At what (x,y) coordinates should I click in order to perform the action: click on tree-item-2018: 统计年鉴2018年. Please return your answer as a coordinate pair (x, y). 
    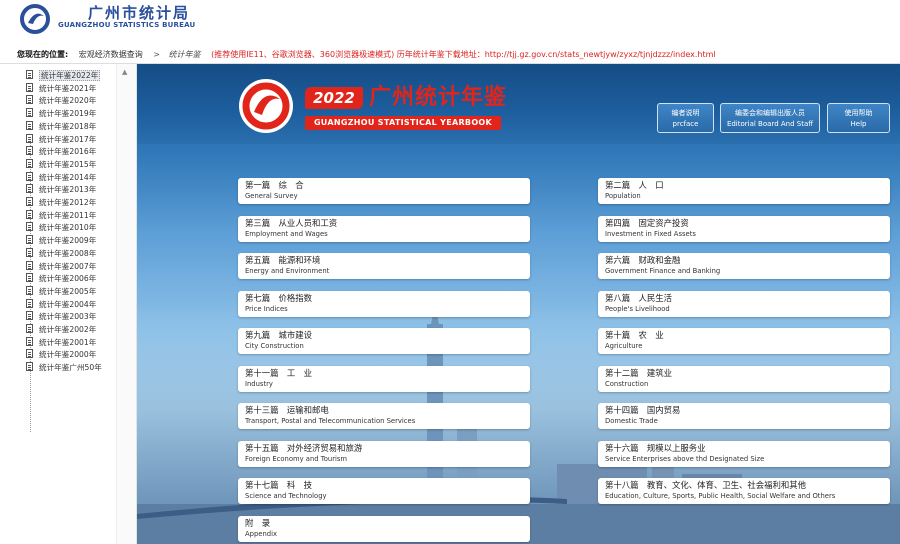
    Looking at the image, I should click on (61, 126).